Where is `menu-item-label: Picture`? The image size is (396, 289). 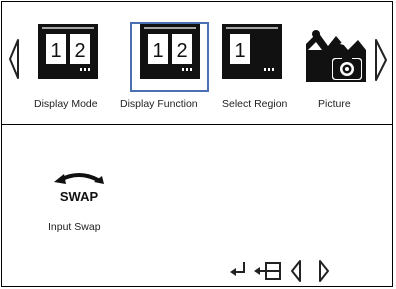
menu-item-label: Picture is located at coordinates (334, 104).